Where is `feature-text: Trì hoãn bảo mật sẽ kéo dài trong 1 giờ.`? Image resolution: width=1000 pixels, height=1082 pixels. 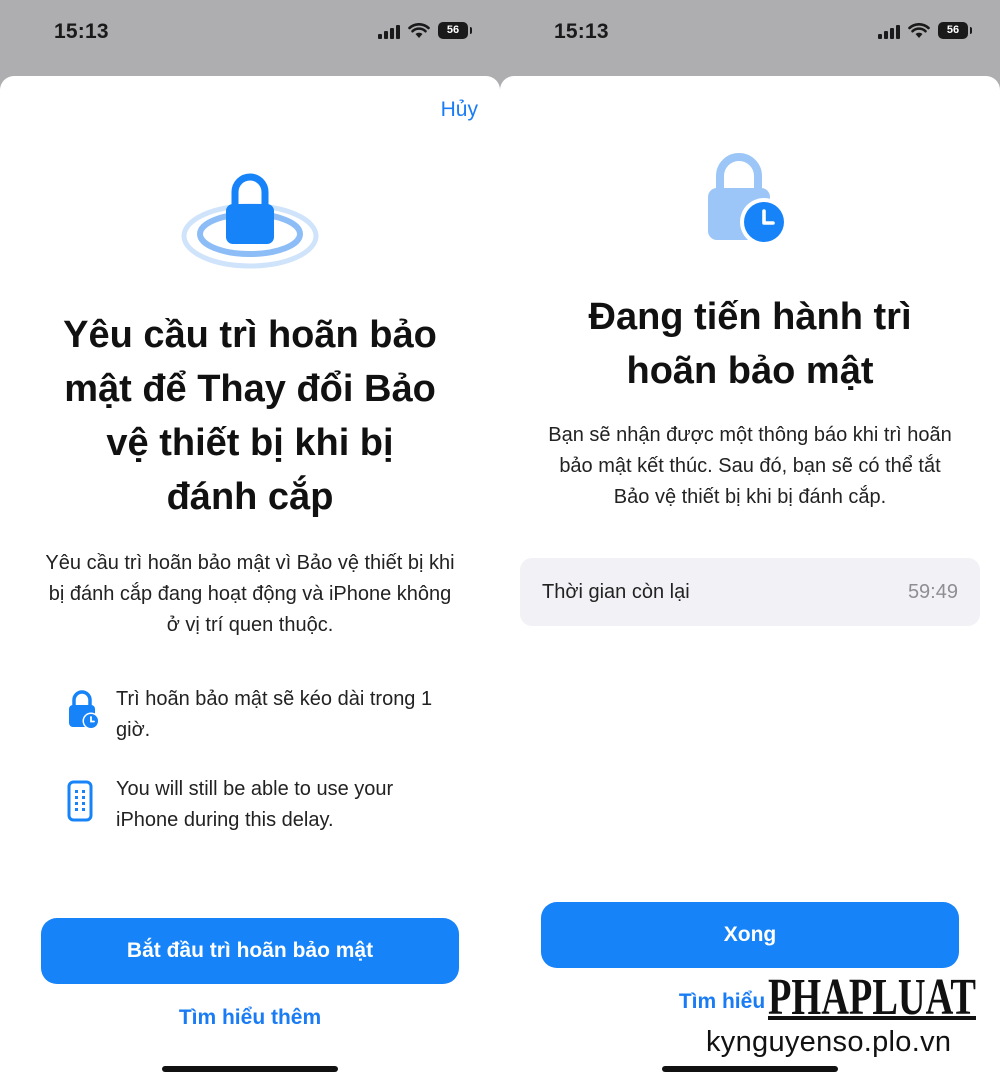 feature-text: Trì hoãn bảo mật sẽ kéo dài trong 1 giờ. is located at coordinates (274, 714).